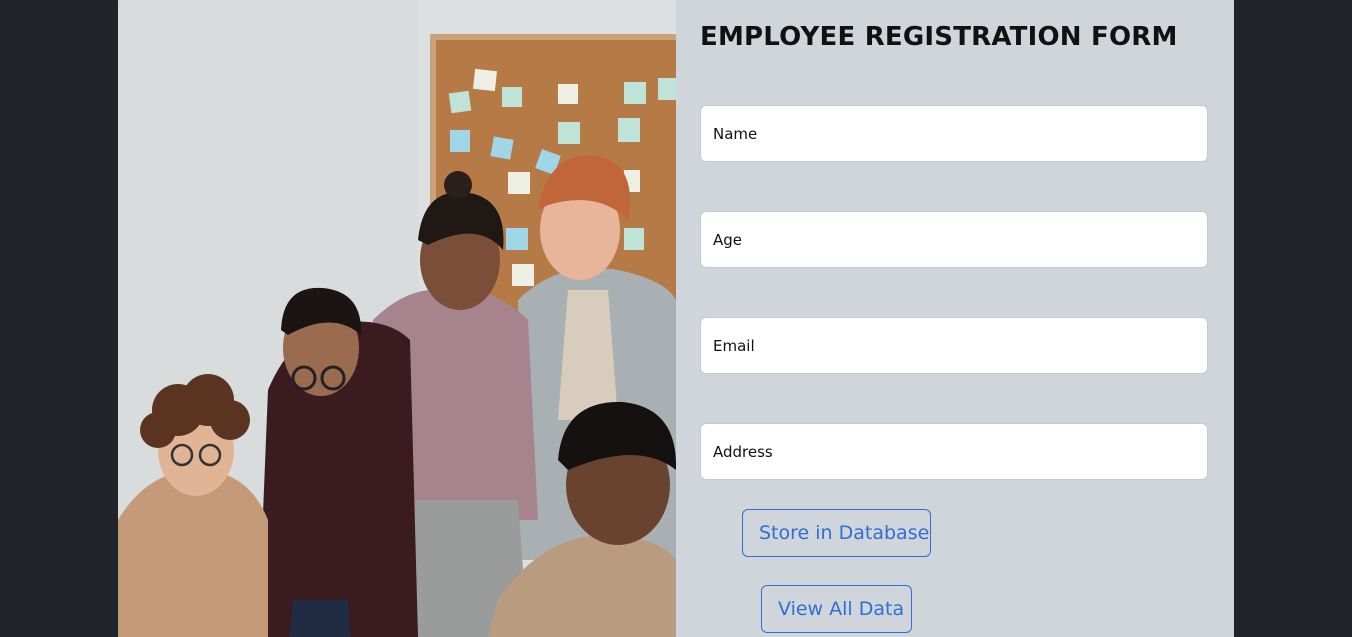 The height and width of the screenshot is (637, 1352). Describe the element at coordinates (954, 345) in the screenshot. I see `email-field` at that location.